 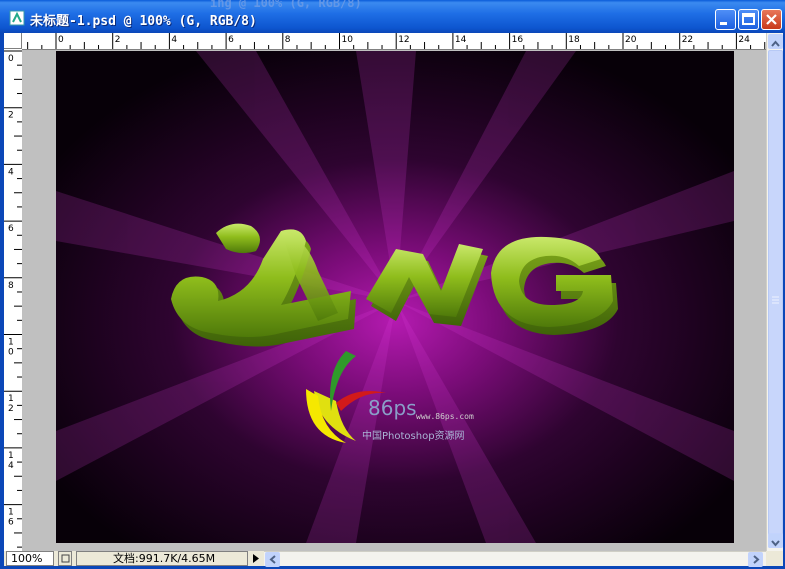 I want to click on close-icon, so click(x=771, y=19).